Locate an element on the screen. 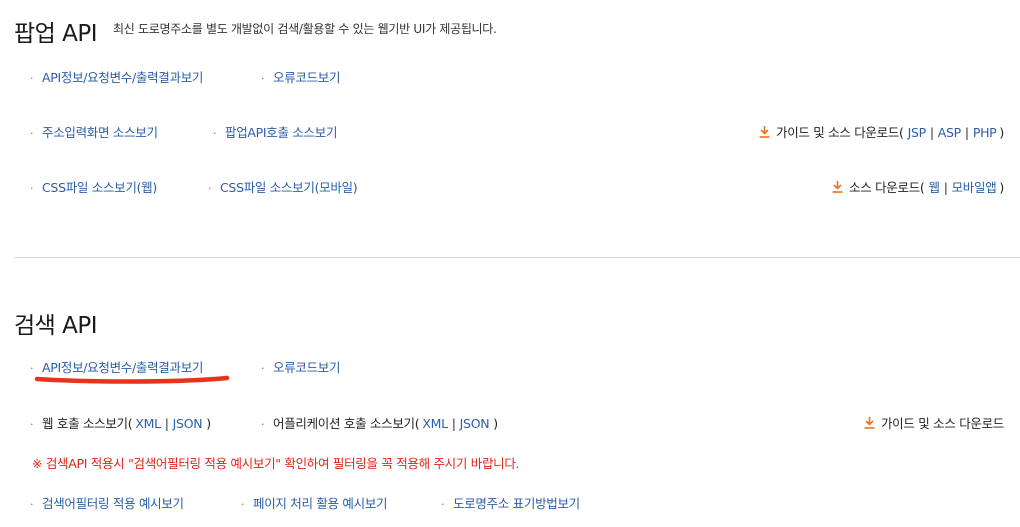 This screenshot has width=1020, height=527. source-web-link: 웹 is located at coordinates (934, 187).